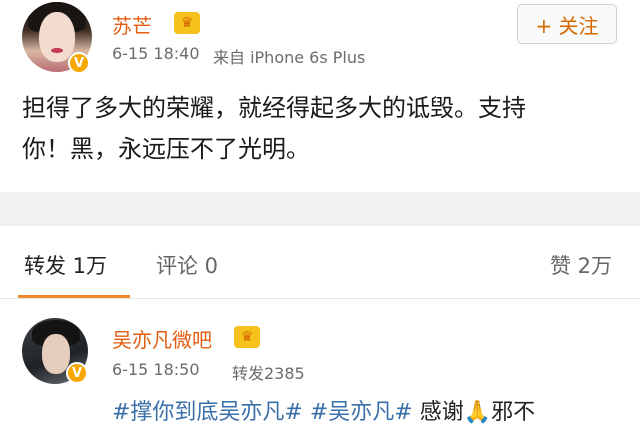  What do you see at coordinates (274, 108) in the screenshot?
I see `post-text-line: 担得了多大的荣耀，就经得起多大的诋毁。支持` at bounding box center [274, 108].